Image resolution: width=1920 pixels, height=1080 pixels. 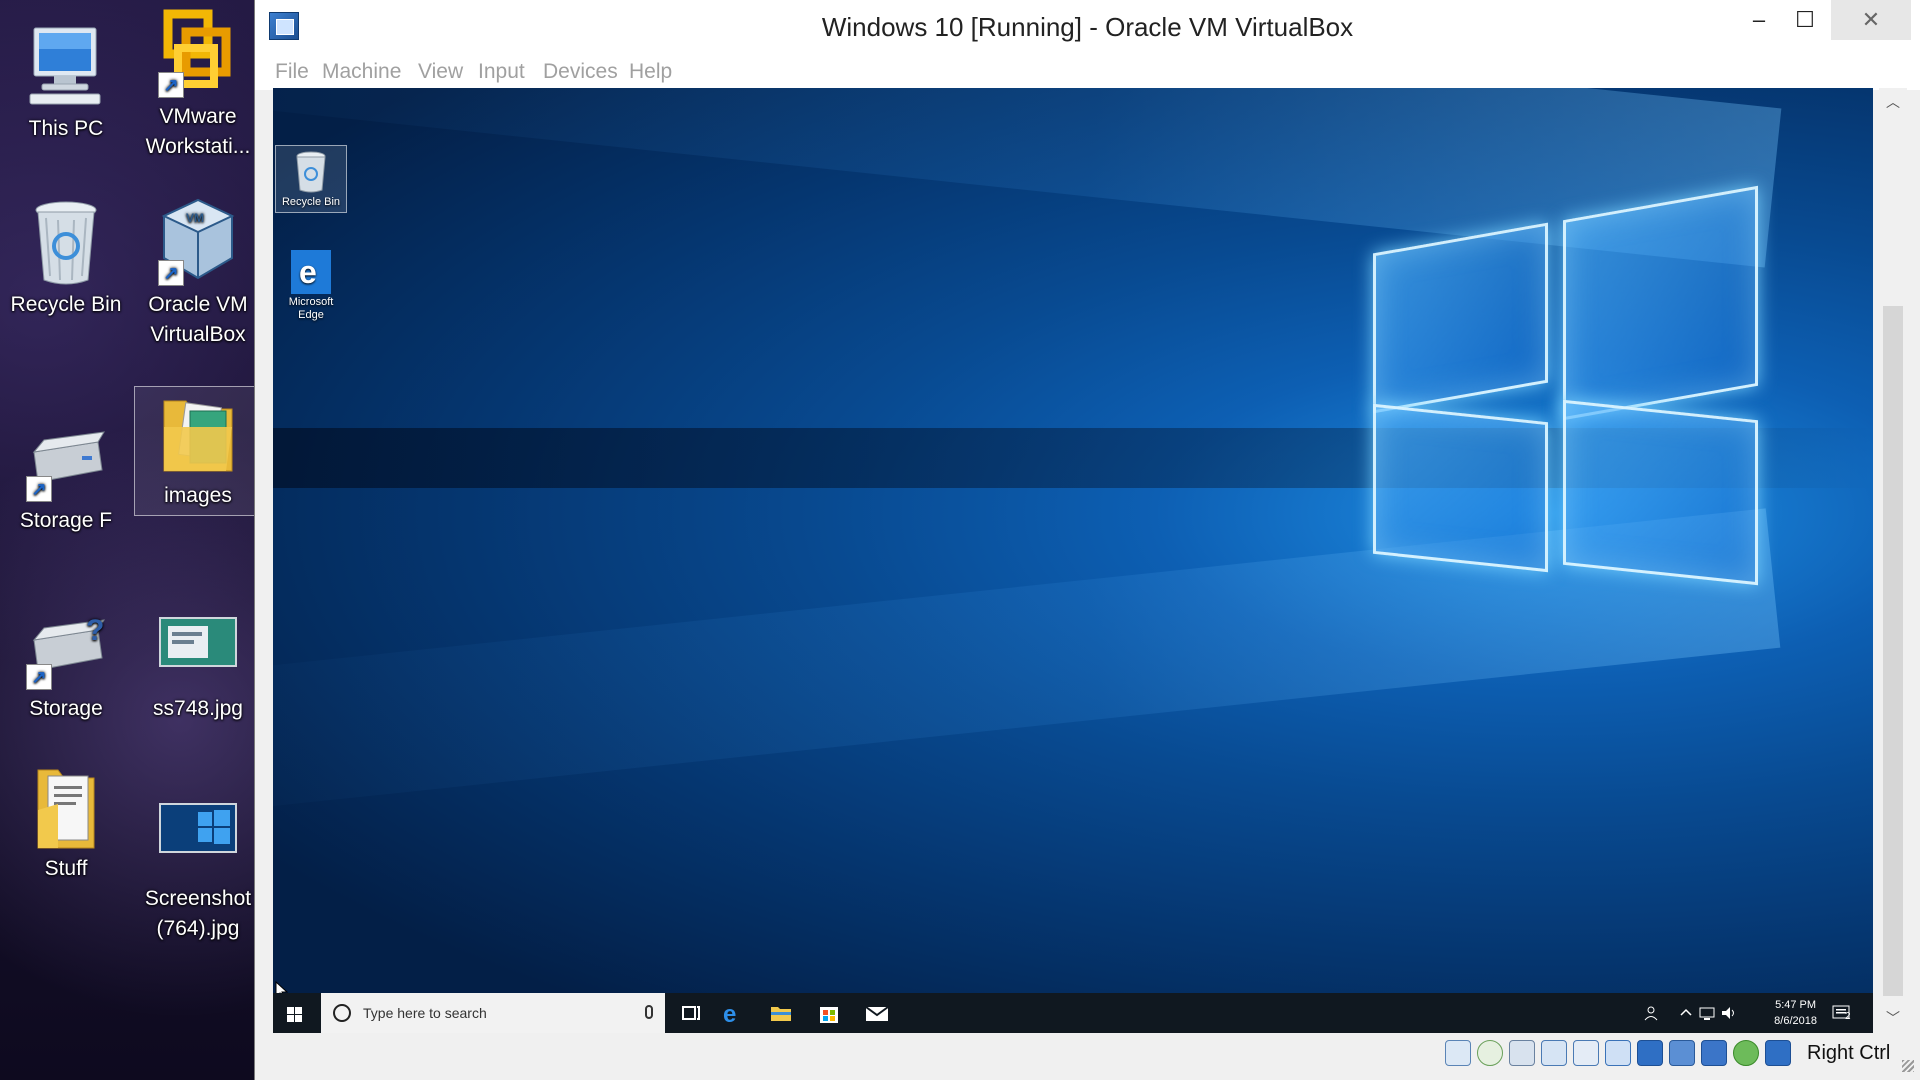 I want to click on host-icon-stuff: Stuff, so click(x=66, y=822).